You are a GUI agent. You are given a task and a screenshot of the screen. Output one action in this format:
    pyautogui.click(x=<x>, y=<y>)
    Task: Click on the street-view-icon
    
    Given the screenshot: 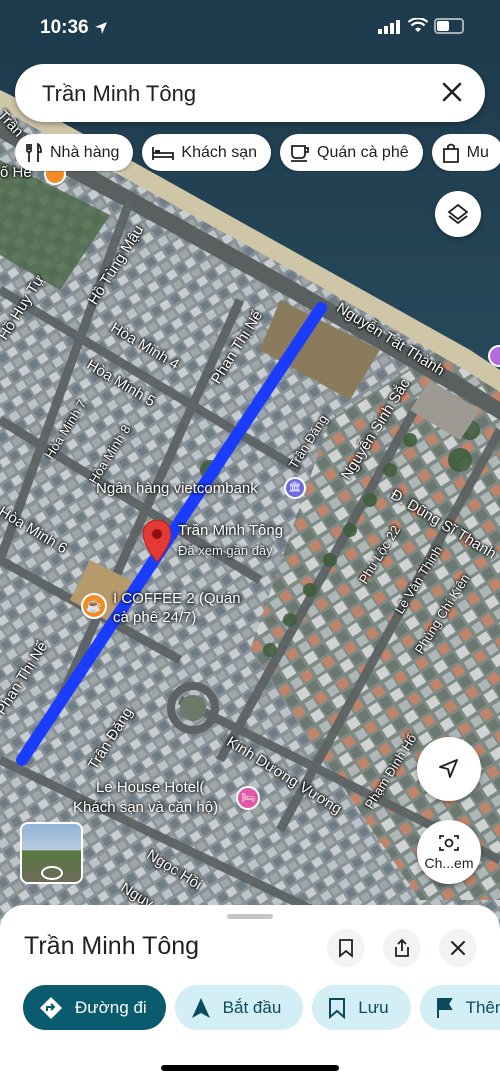 What is the action you would take?
    pyautogui.click(x=52, y=873)
    